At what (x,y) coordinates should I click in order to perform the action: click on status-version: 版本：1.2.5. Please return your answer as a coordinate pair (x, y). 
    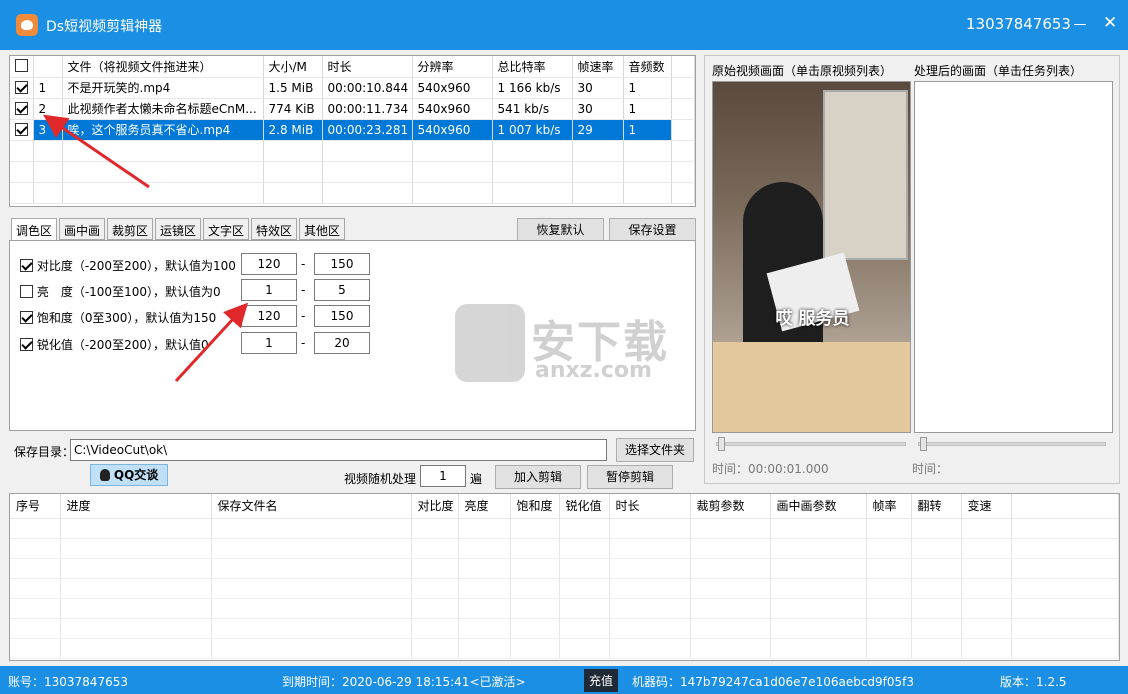
    Looking at the image, I should click on (1033, 682).